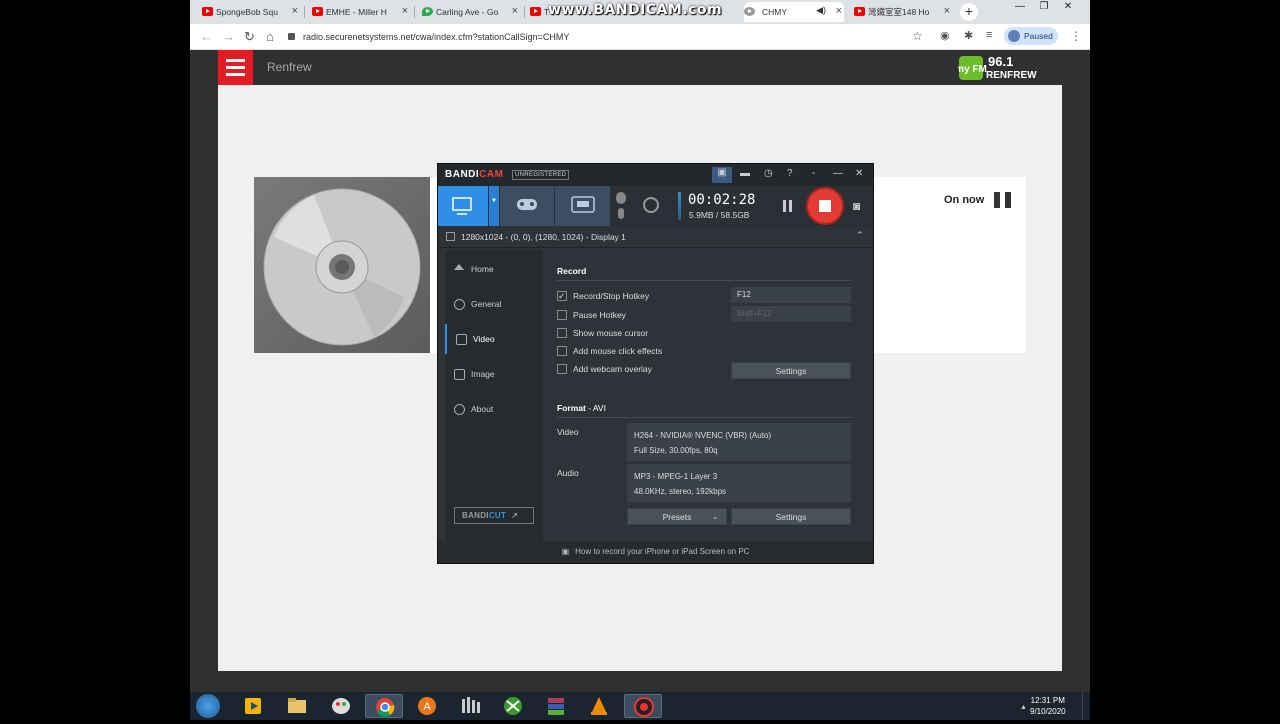 The image size is (1280, 724). Describe the element at coordinates (651, 205) in the screenshot. I see `webcam-icon` at that location.